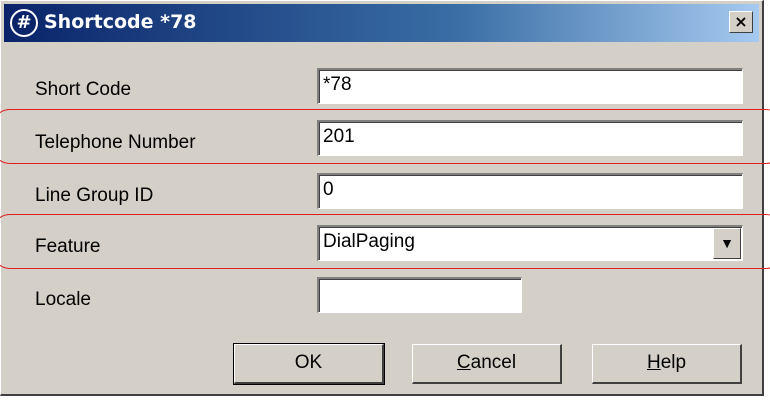 This screenshot has height=400, width=770. I want to click on line-group-id-label: Line Group ID, so click(94, 195).